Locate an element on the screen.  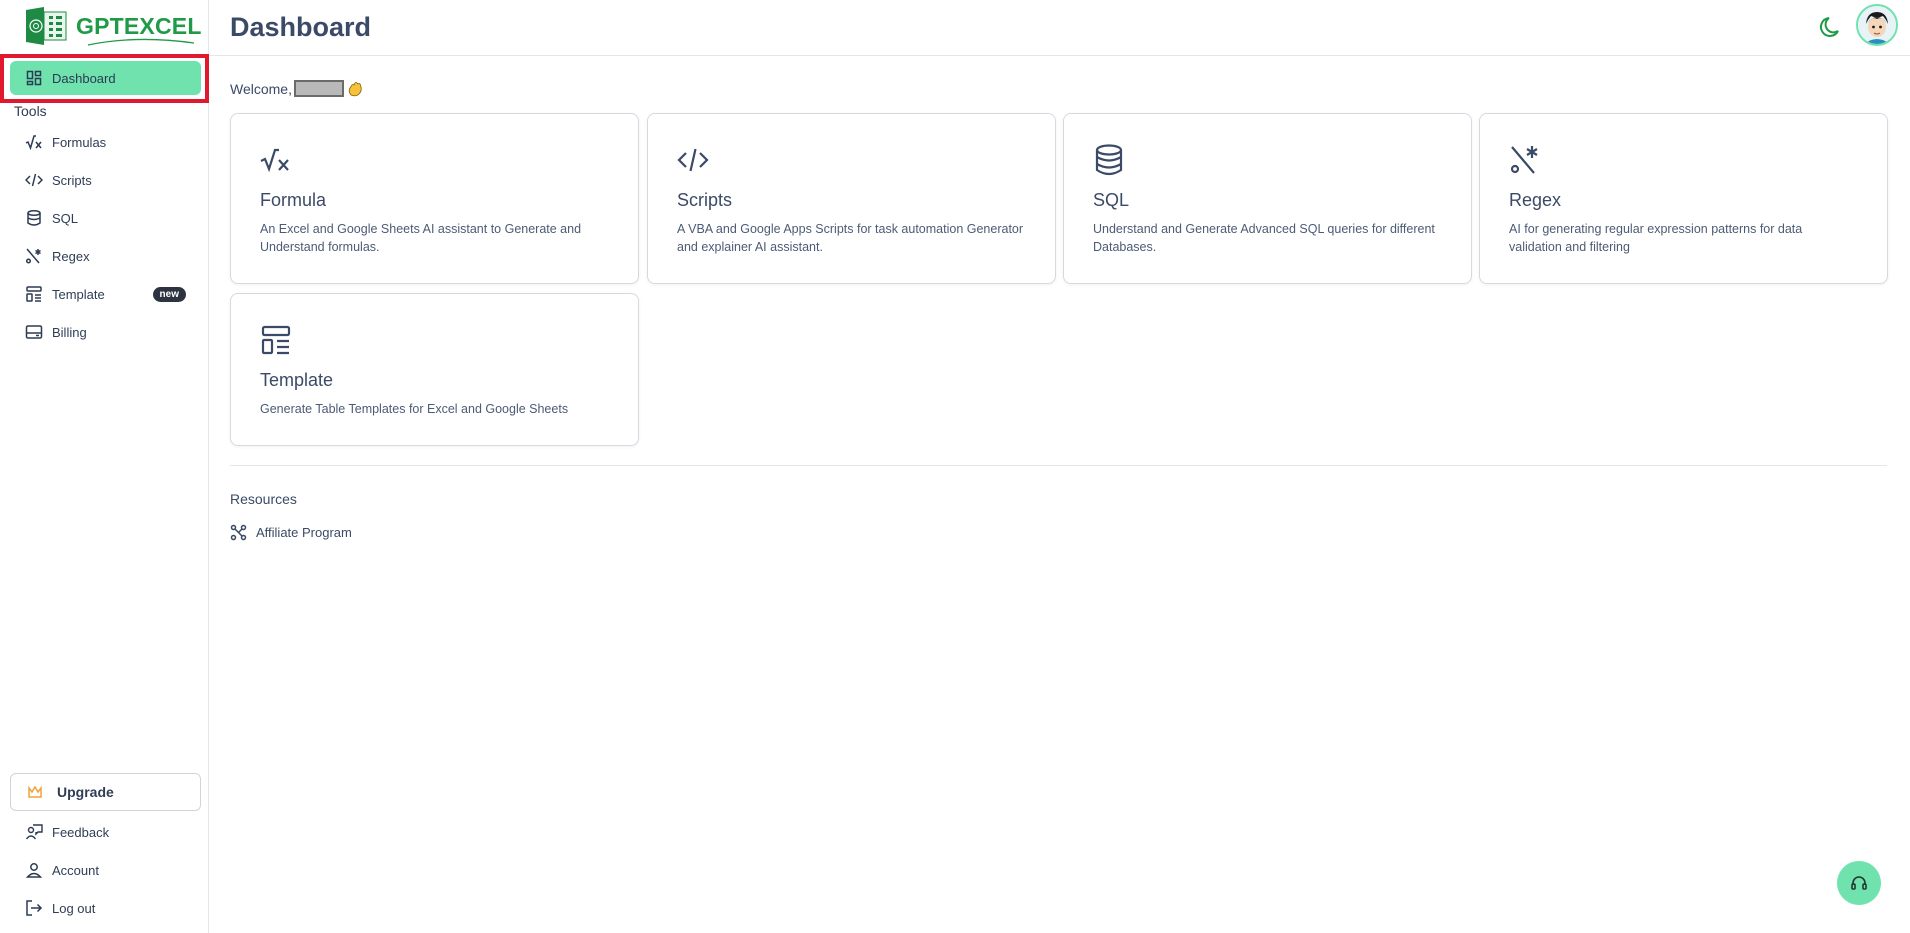
support-chat-button is located at coordinates (1859, 883).